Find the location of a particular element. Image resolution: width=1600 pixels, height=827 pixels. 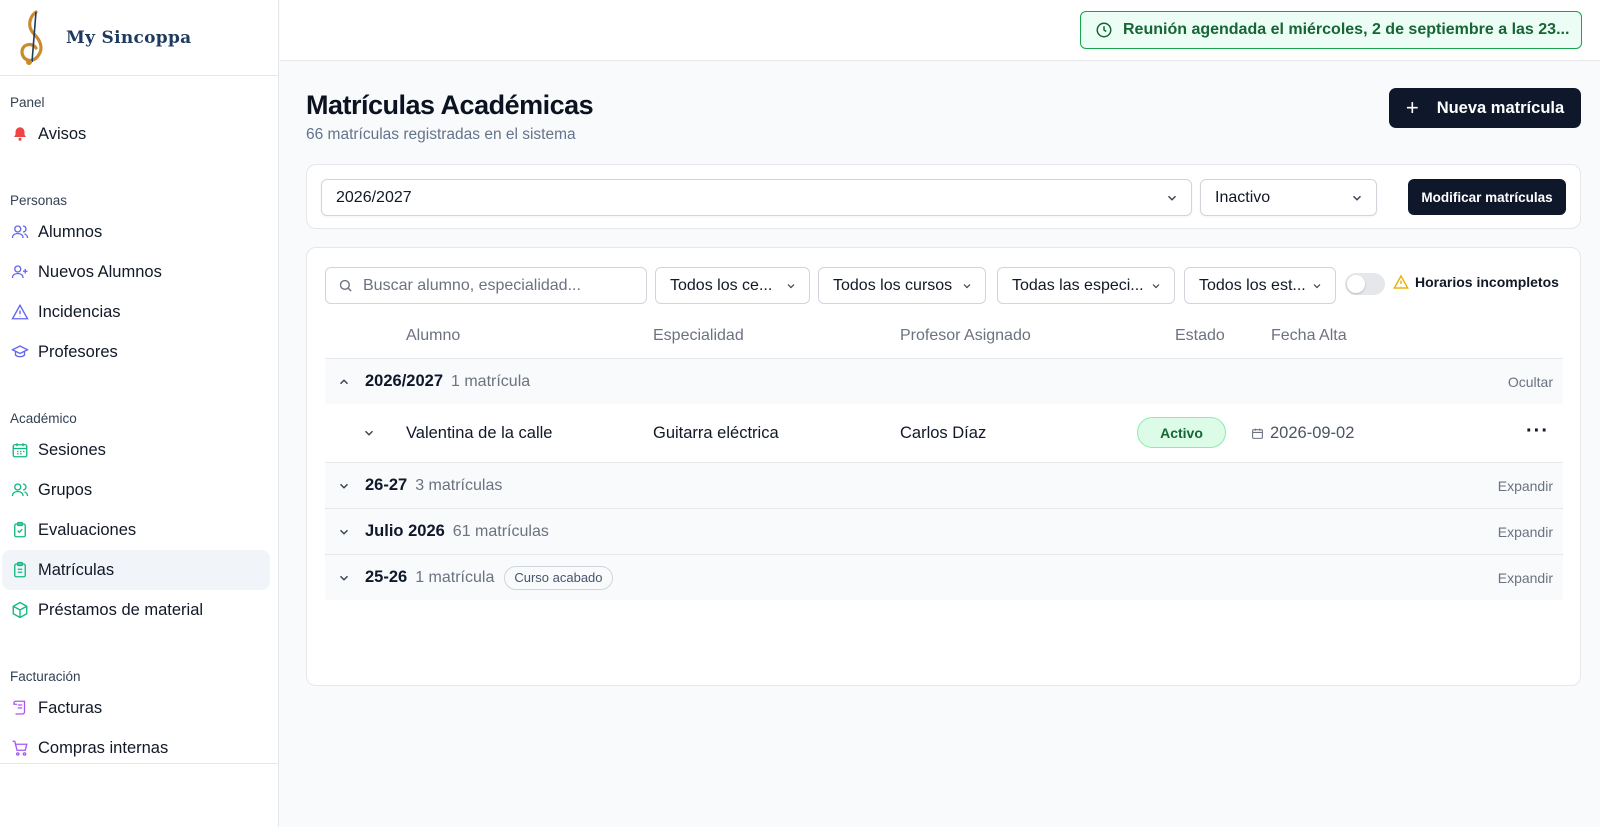

sidebar-item-incidencias: Incidencias is located at coordinates (136, 312).